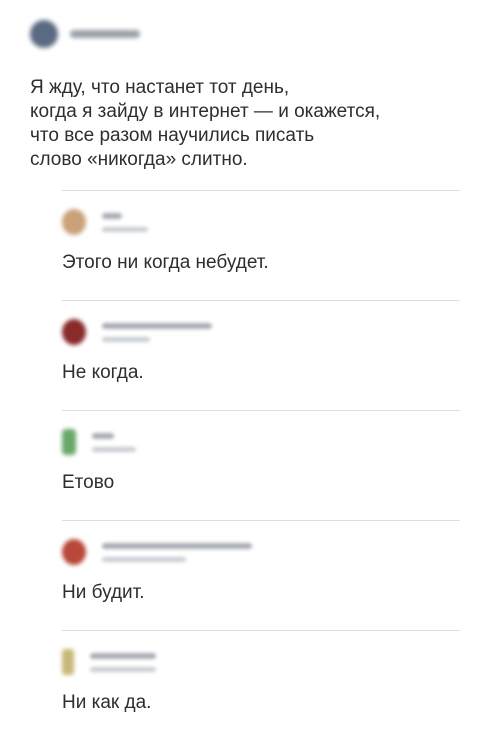 The height and width of the screenshot is (740, 500). Describe the element at coordinates (44, 34) in the screenshot. I see `author-avatar` at that location.